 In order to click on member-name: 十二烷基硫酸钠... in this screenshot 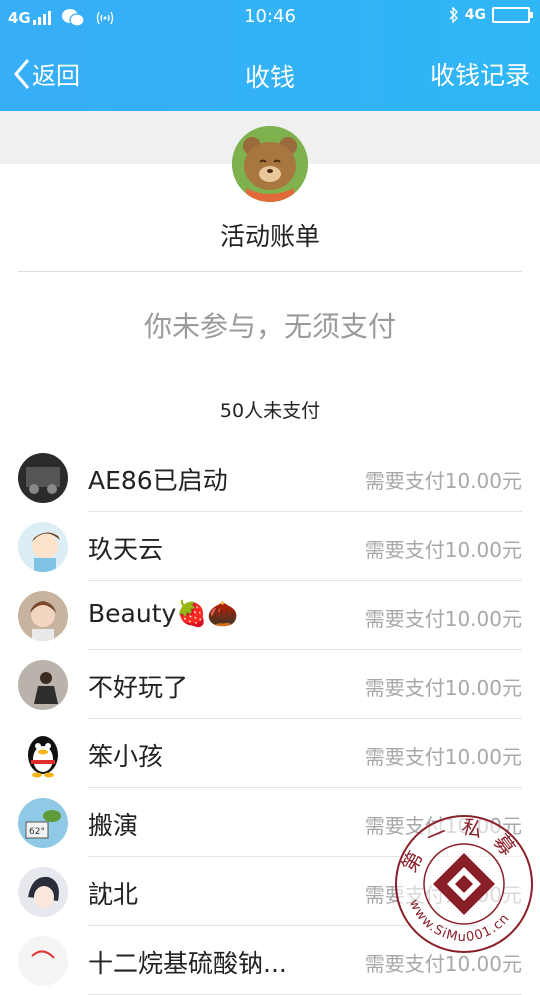, I will do `click(187, 963)`.